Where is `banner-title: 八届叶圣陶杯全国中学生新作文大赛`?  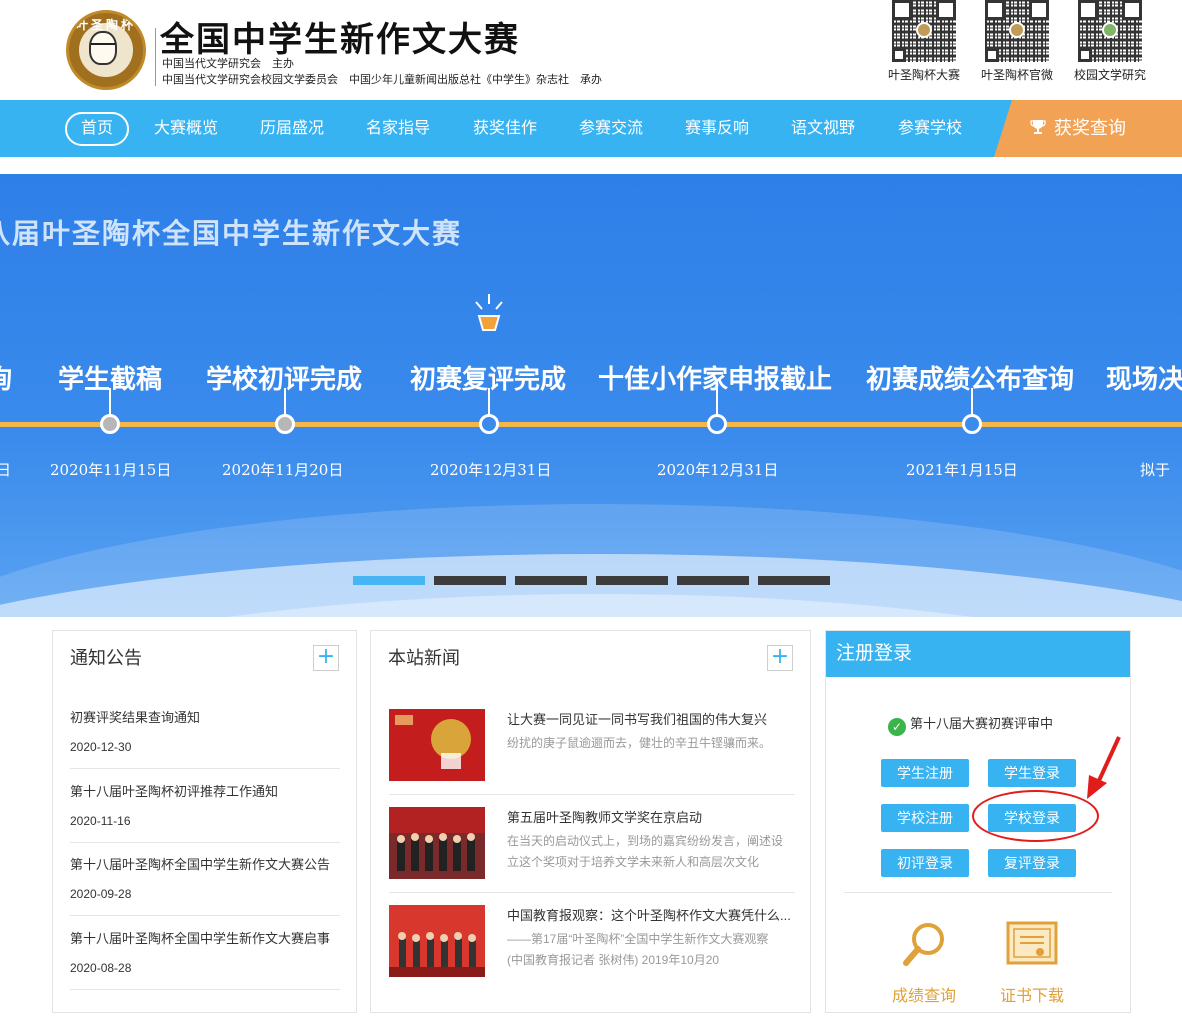
banner-title: 八届叶圣陶杯全国中学生新作文大赛 is located at coordinates (231, 233).